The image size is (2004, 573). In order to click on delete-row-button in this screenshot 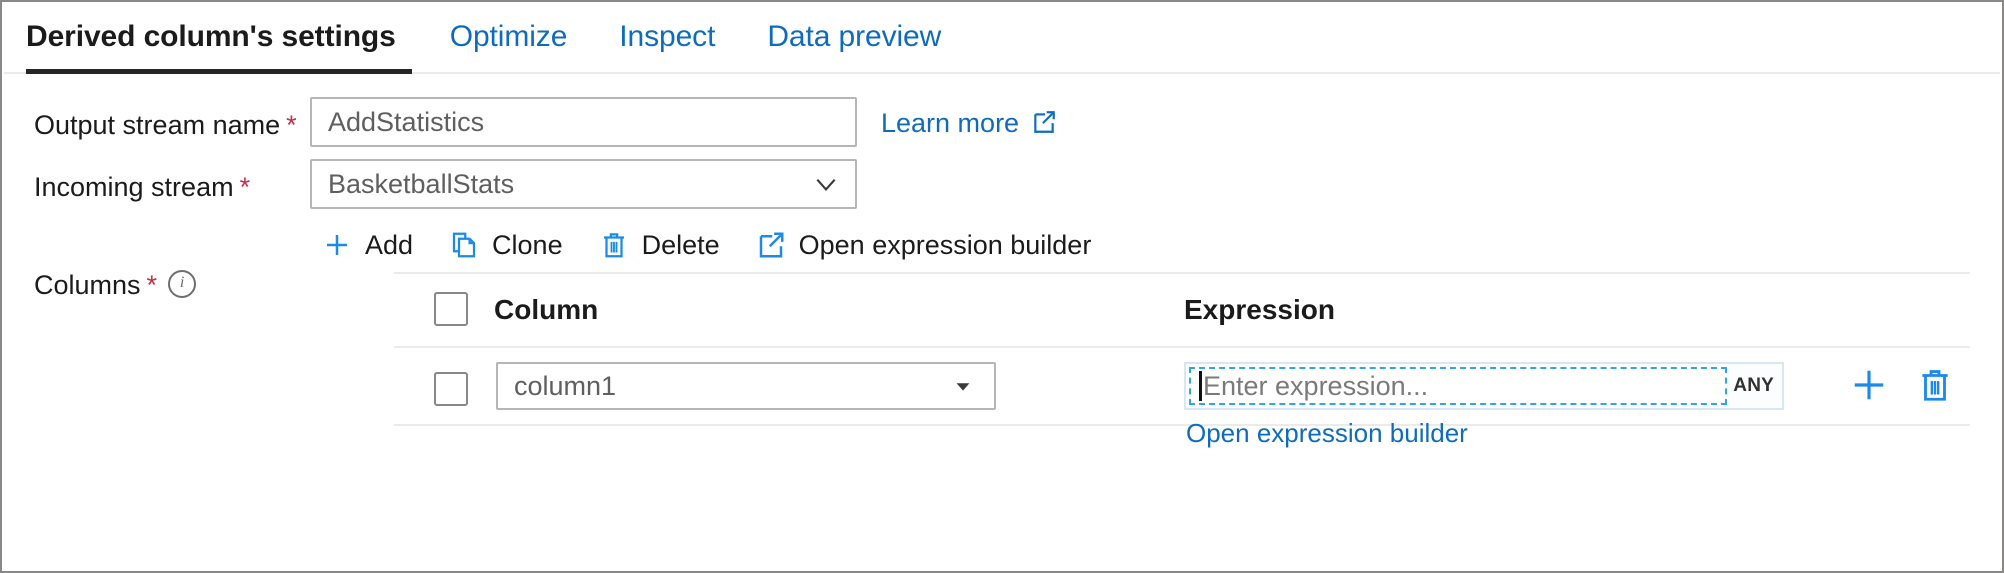, I will do `click(1935, 385)`.